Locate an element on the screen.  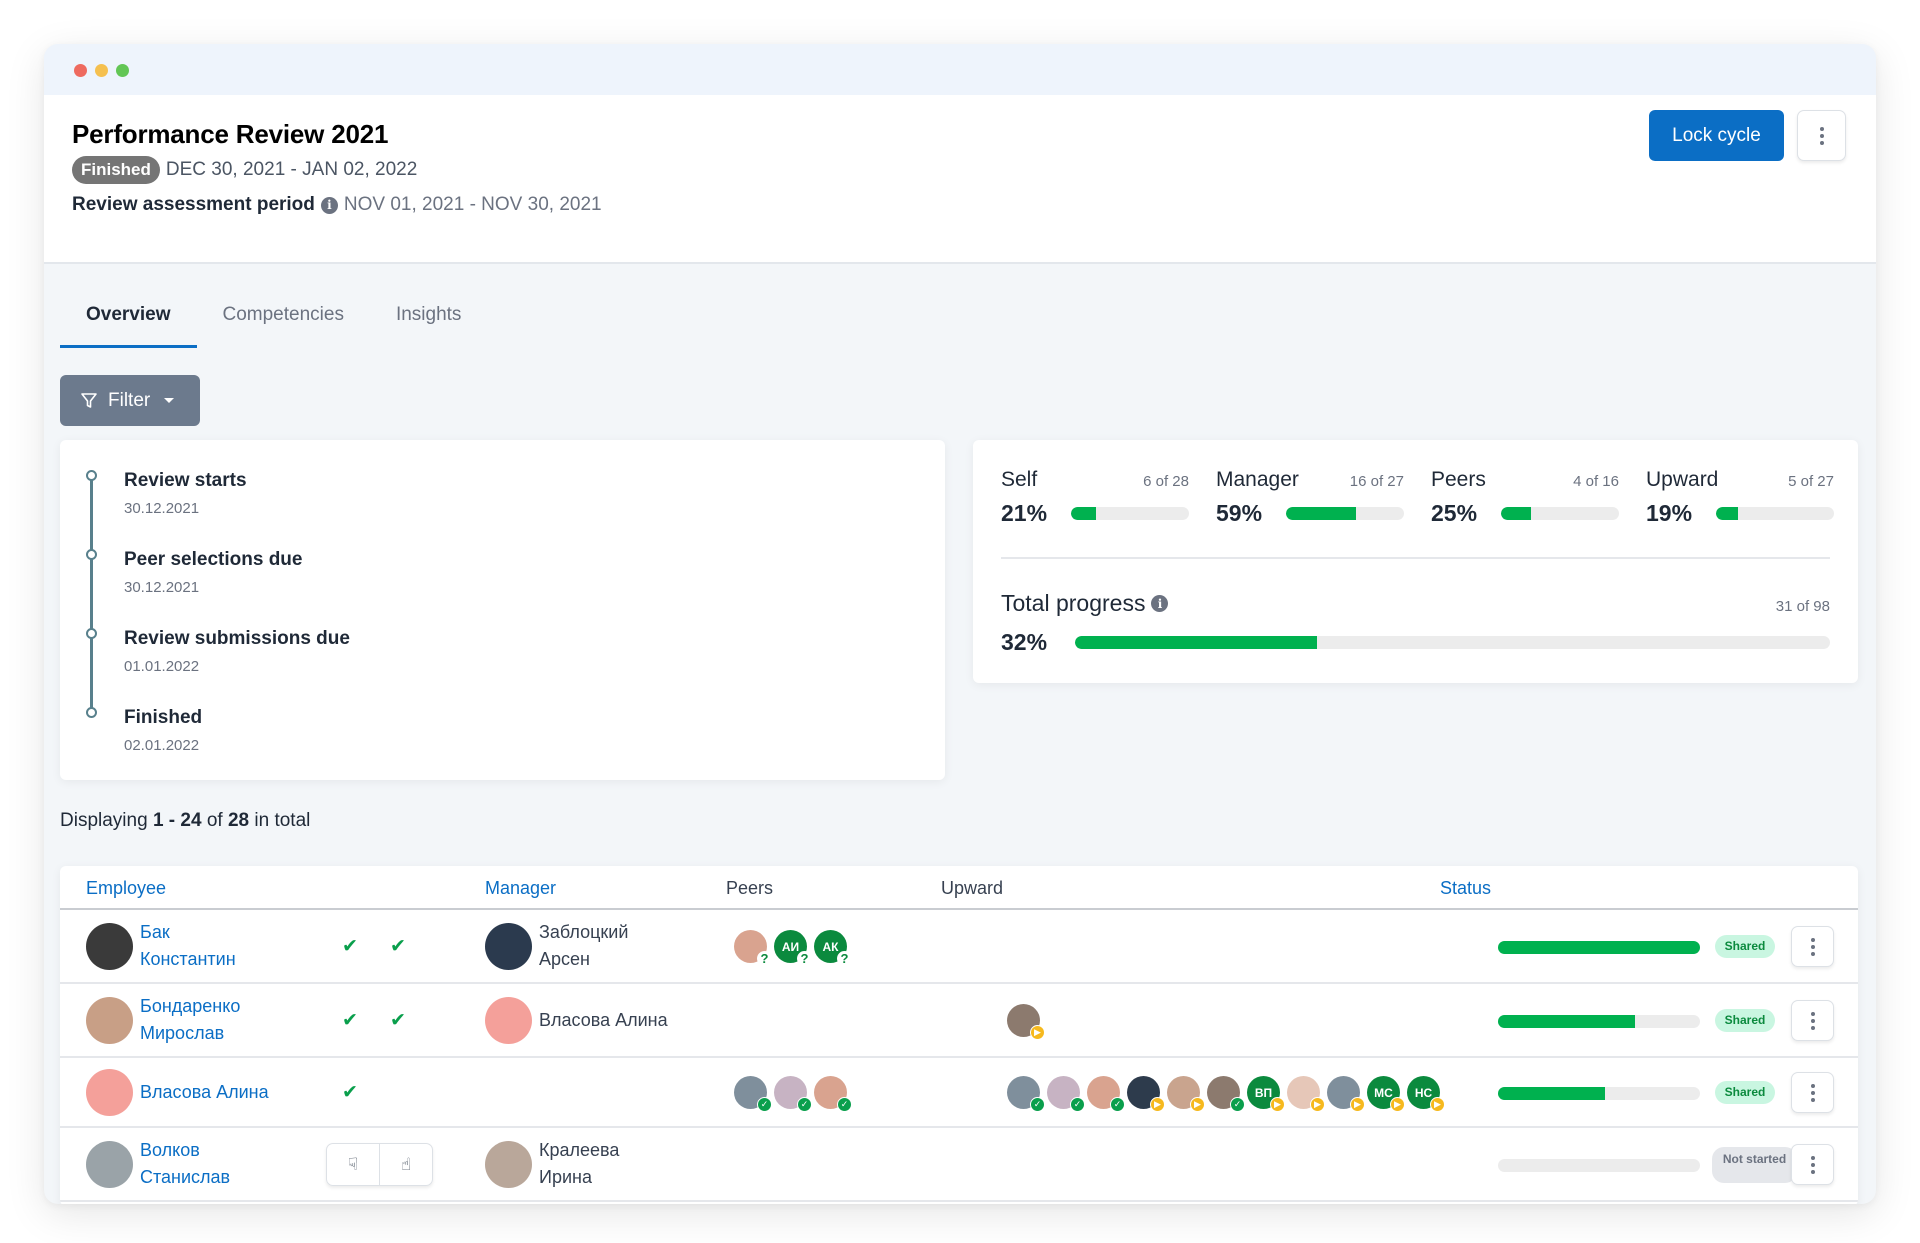
metric-progress-bar is located at coordinates (1345, 513).